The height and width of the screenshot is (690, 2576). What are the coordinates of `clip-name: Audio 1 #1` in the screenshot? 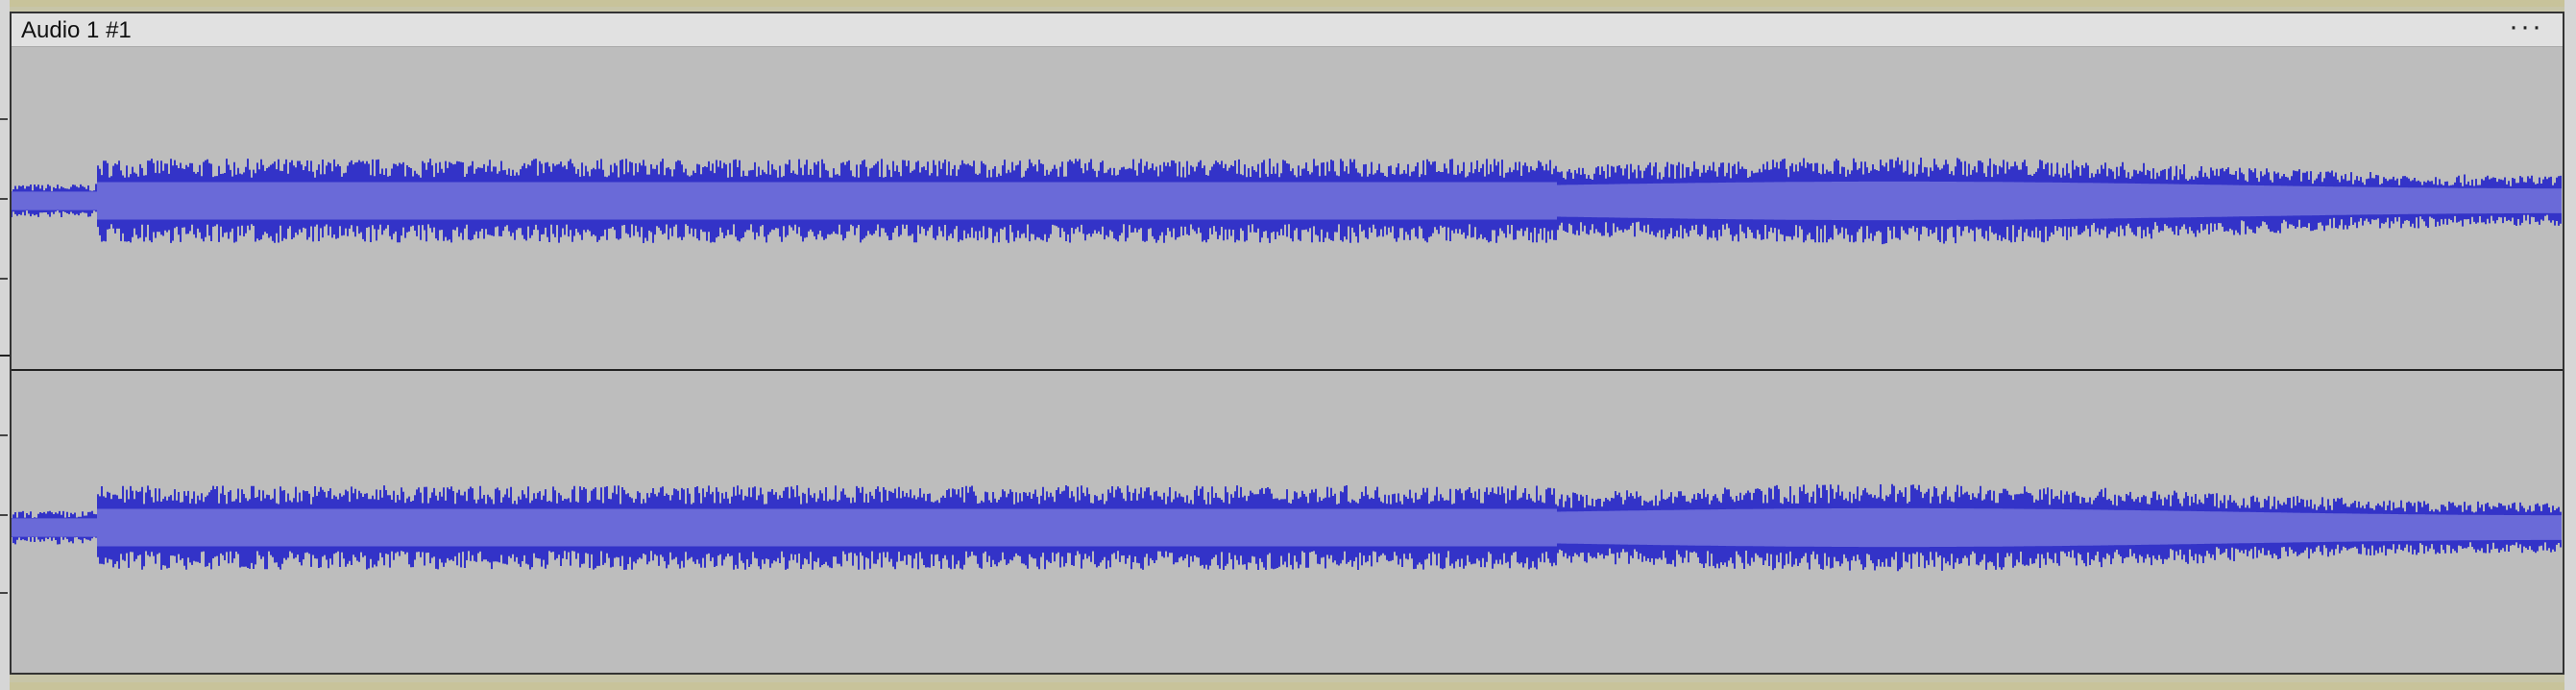 It's located at (77, 30).